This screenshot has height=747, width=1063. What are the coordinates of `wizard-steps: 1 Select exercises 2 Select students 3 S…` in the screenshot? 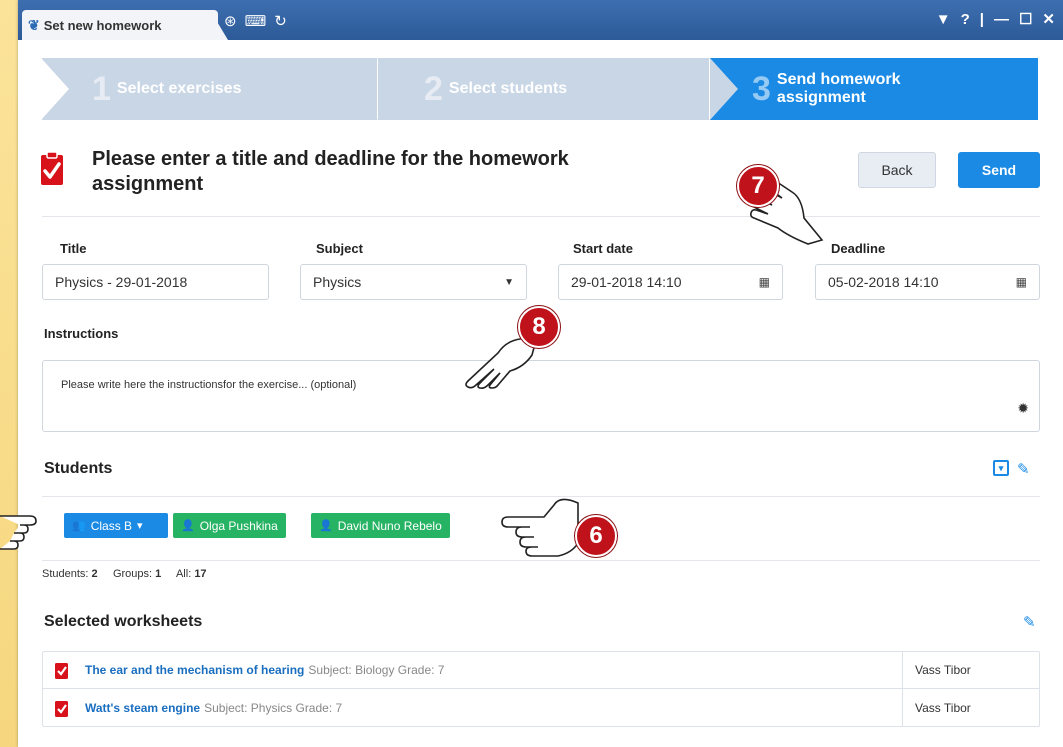 It's located at (539, 89).